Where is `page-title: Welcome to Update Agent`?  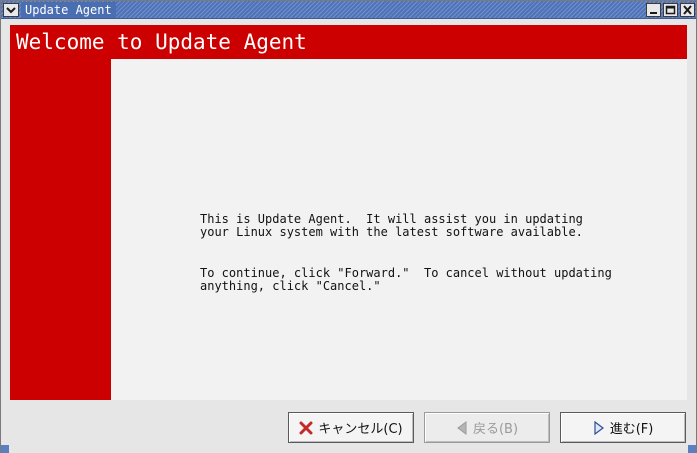 page-title: Welcome to Update Agent is located at coordinates (161, 42).